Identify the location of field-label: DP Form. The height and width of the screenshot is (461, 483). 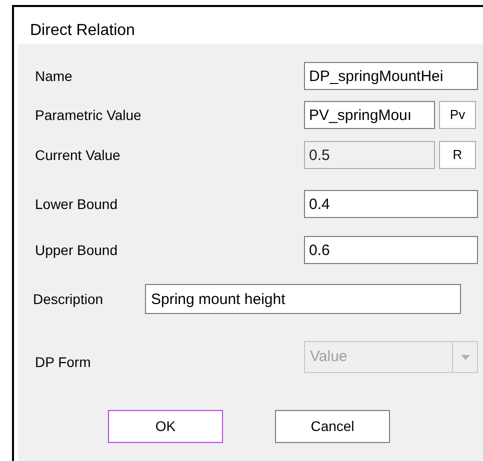
(63, 362).